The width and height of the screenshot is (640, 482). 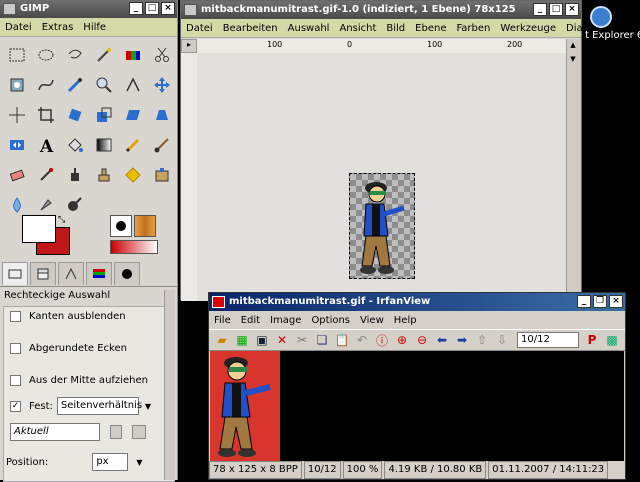 What do you see at coordinates (121, 226) in the screenshot?
I see `brush-icon` at bounding box center [121, 226].